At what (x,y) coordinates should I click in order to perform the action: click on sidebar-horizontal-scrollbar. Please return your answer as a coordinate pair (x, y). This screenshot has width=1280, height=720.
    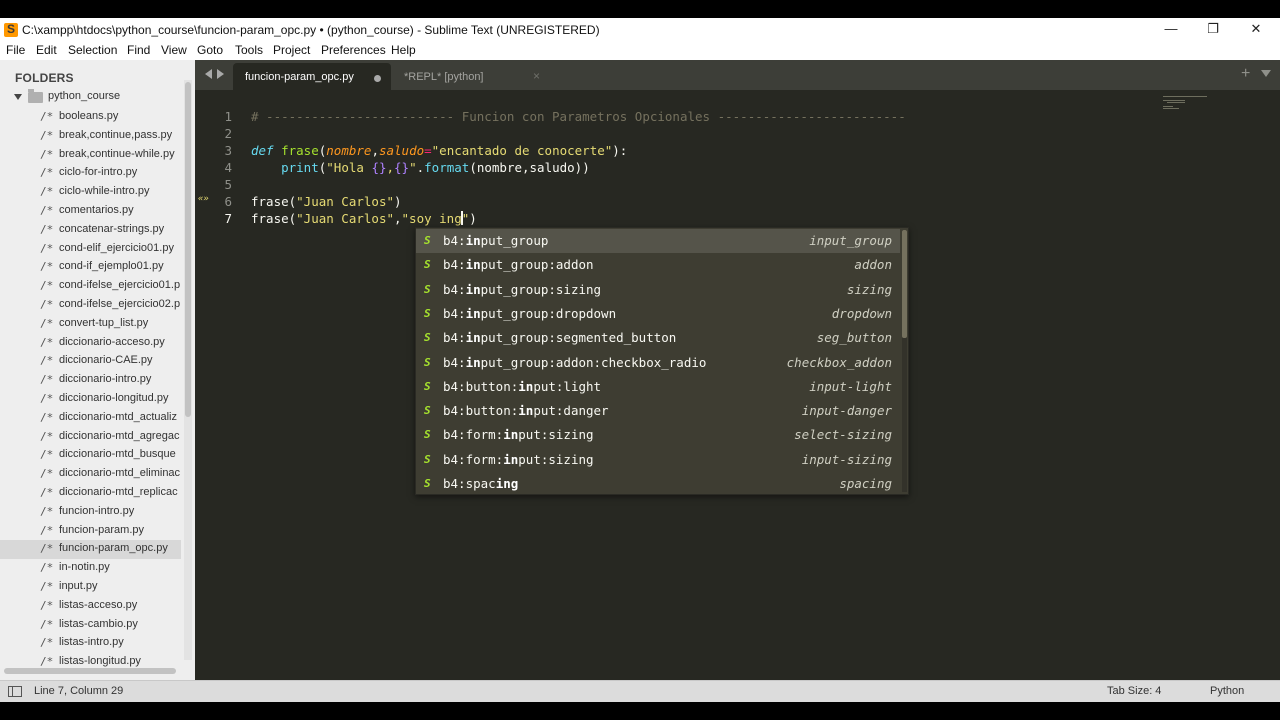
    Looking at the image, I should click on (90, 671).